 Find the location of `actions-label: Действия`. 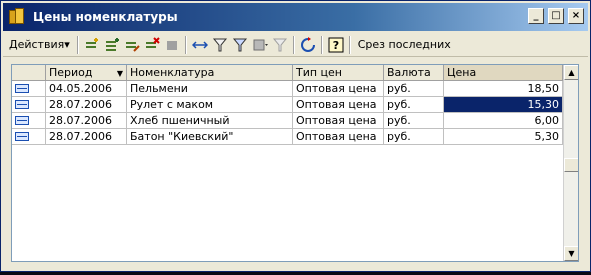

actions-label: Действия is located at coordinates (37, 44).